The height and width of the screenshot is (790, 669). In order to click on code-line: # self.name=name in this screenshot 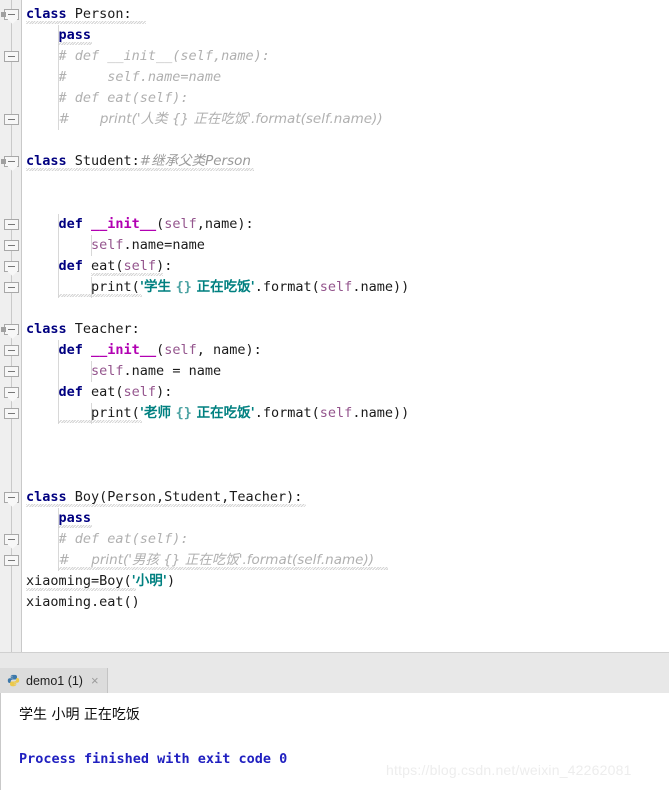, I will do `click(345, 77)`.